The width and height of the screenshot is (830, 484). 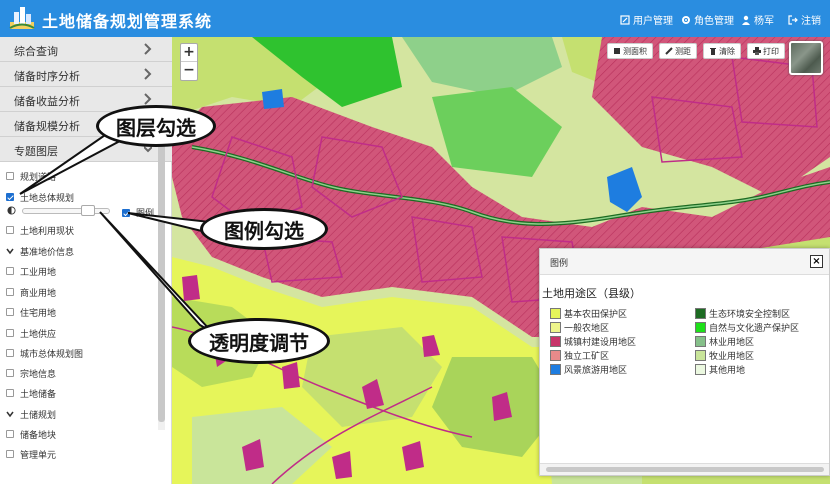 I want to click on measure-distance-button: 测距, so click(x=678, y=51).